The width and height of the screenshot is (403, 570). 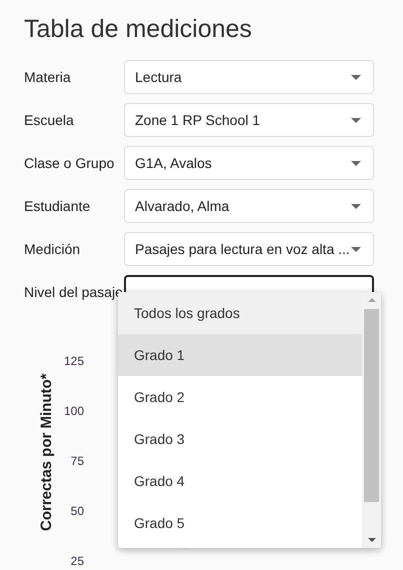 I want to click on field-label: Medición, so click(x=53, y=249).